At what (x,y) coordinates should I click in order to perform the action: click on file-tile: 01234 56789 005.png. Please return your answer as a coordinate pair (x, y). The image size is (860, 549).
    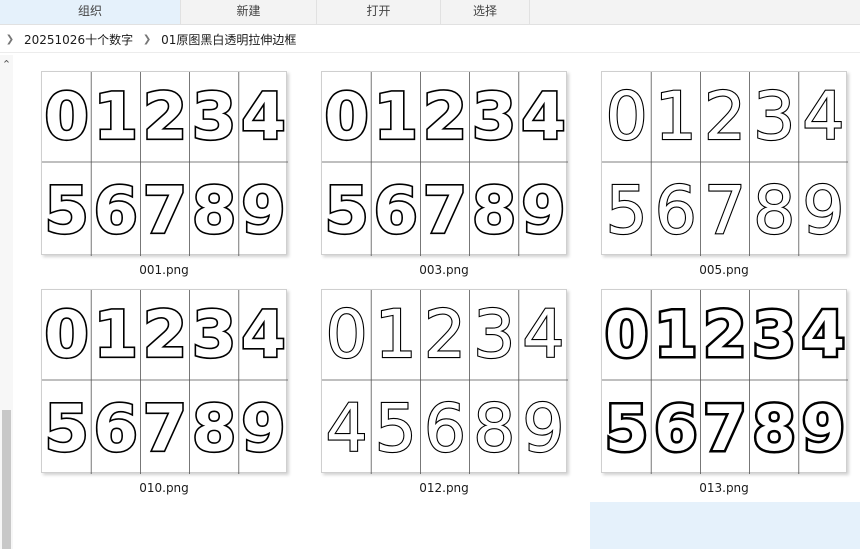
    Looking at the image, I should click on (724, 174).